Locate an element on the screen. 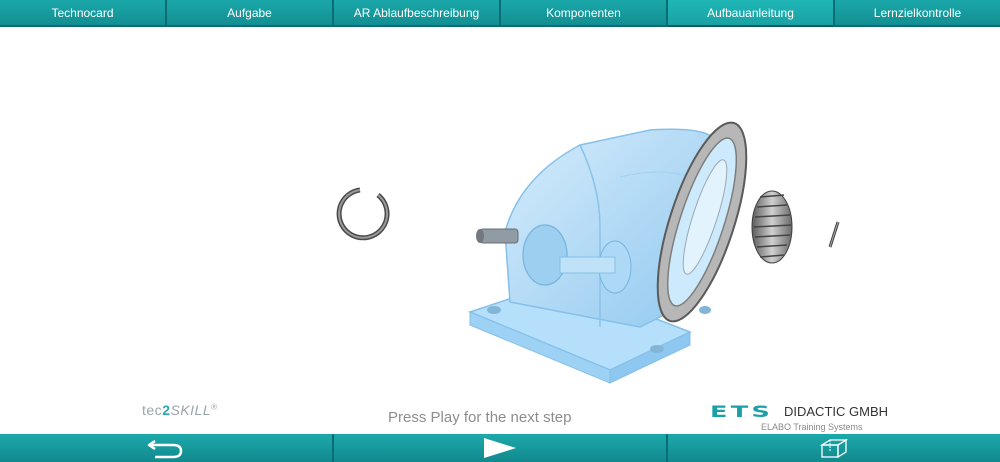 This screenshot has height=462, width=1000. tab-komponenten: Komponenten is located at coordinates (583, 13).